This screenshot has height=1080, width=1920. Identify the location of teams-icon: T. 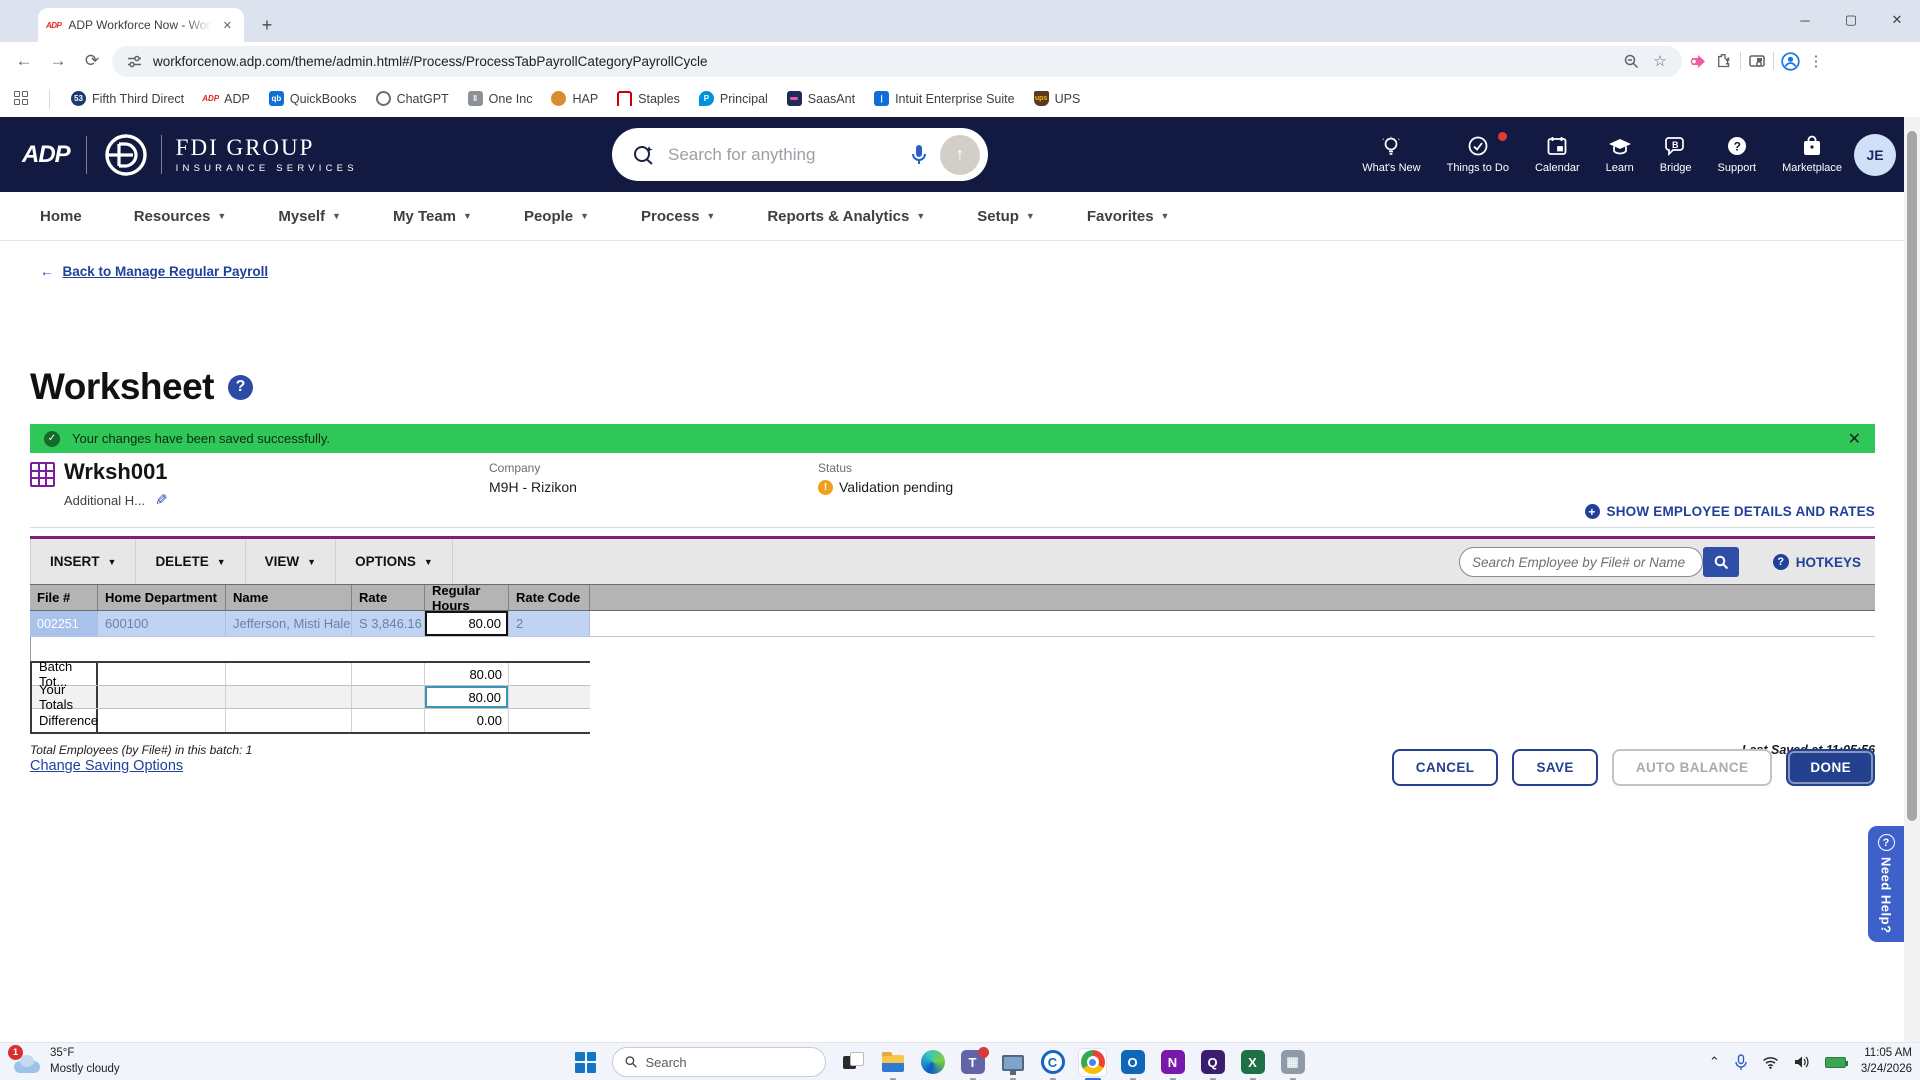
(974, 1063).